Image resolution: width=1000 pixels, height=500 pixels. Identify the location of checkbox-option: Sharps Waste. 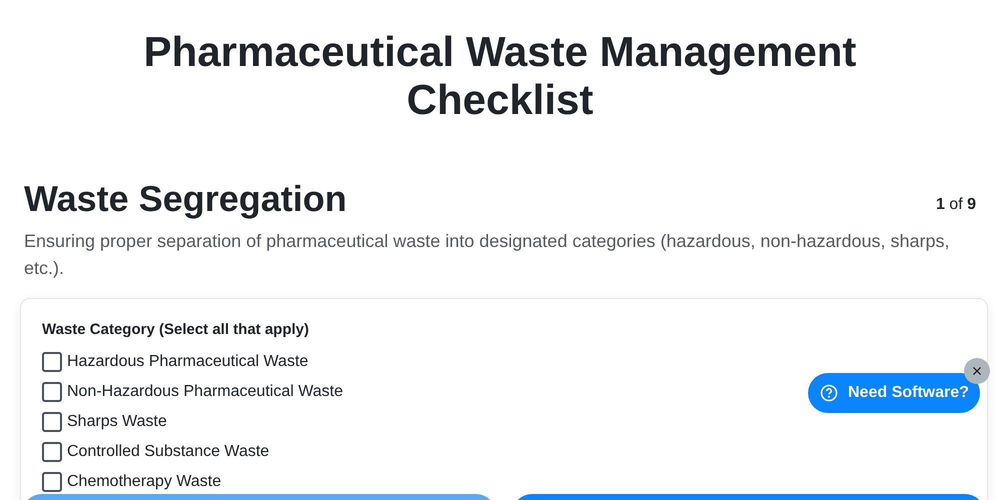
(104, 422).